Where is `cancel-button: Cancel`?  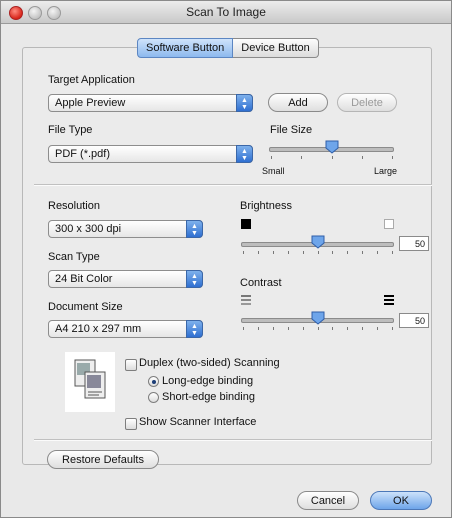 cancel-button: Cancel is located at coordinates (328, 500).